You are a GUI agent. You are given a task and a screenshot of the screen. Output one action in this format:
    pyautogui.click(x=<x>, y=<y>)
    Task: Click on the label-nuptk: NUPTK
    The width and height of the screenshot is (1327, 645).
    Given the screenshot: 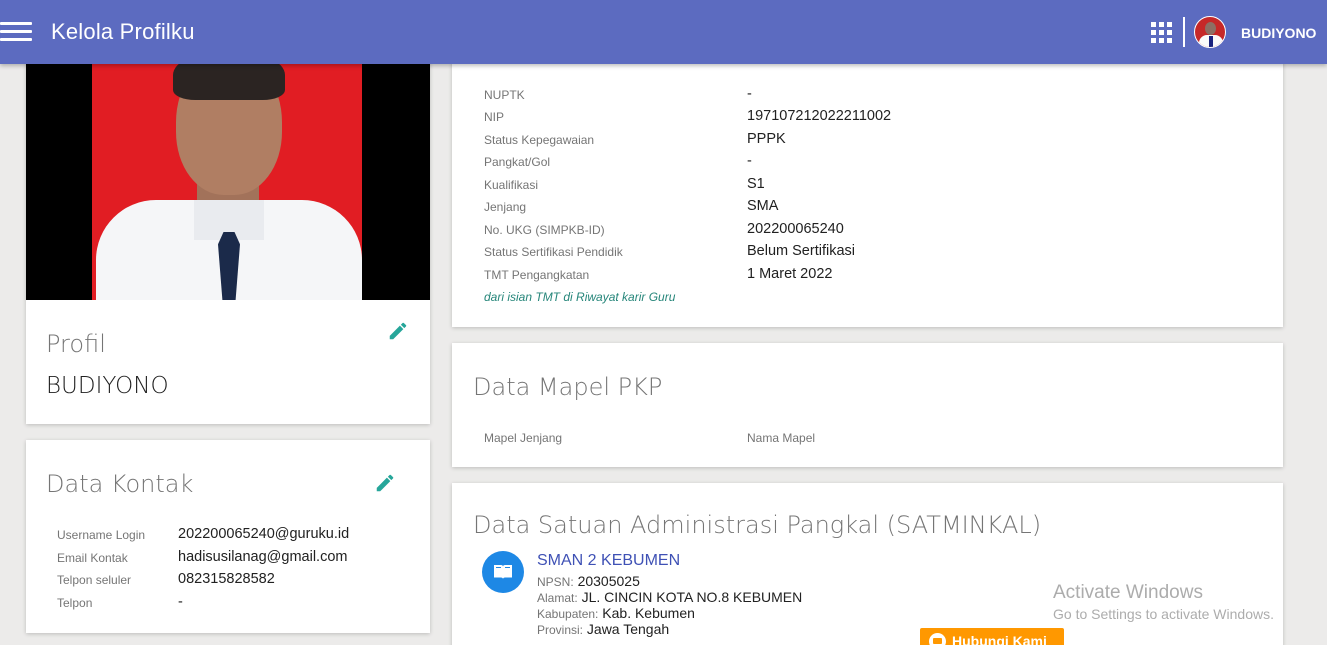 What is the action you would take?
    pyautogui.click(x=504, y=95)
    